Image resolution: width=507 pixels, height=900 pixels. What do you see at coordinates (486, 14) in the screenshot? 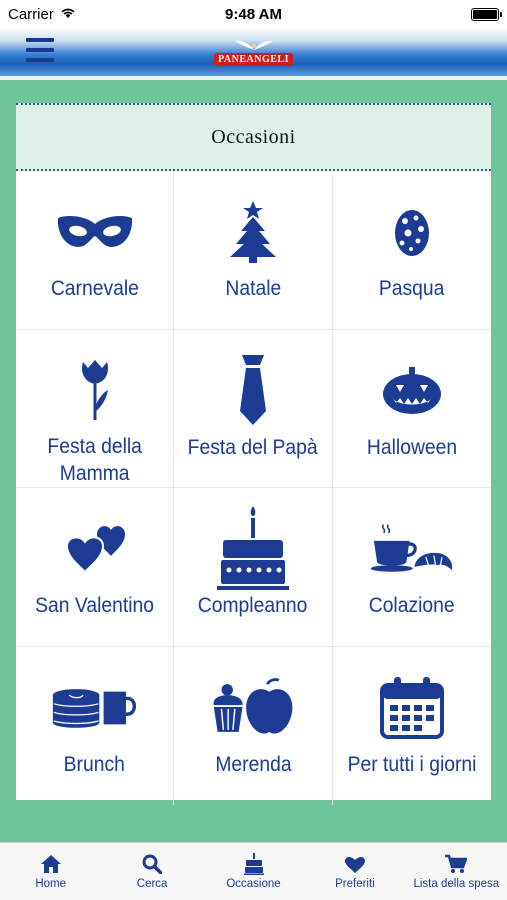
I see `battery-icon` at bounding box center [486, 14].